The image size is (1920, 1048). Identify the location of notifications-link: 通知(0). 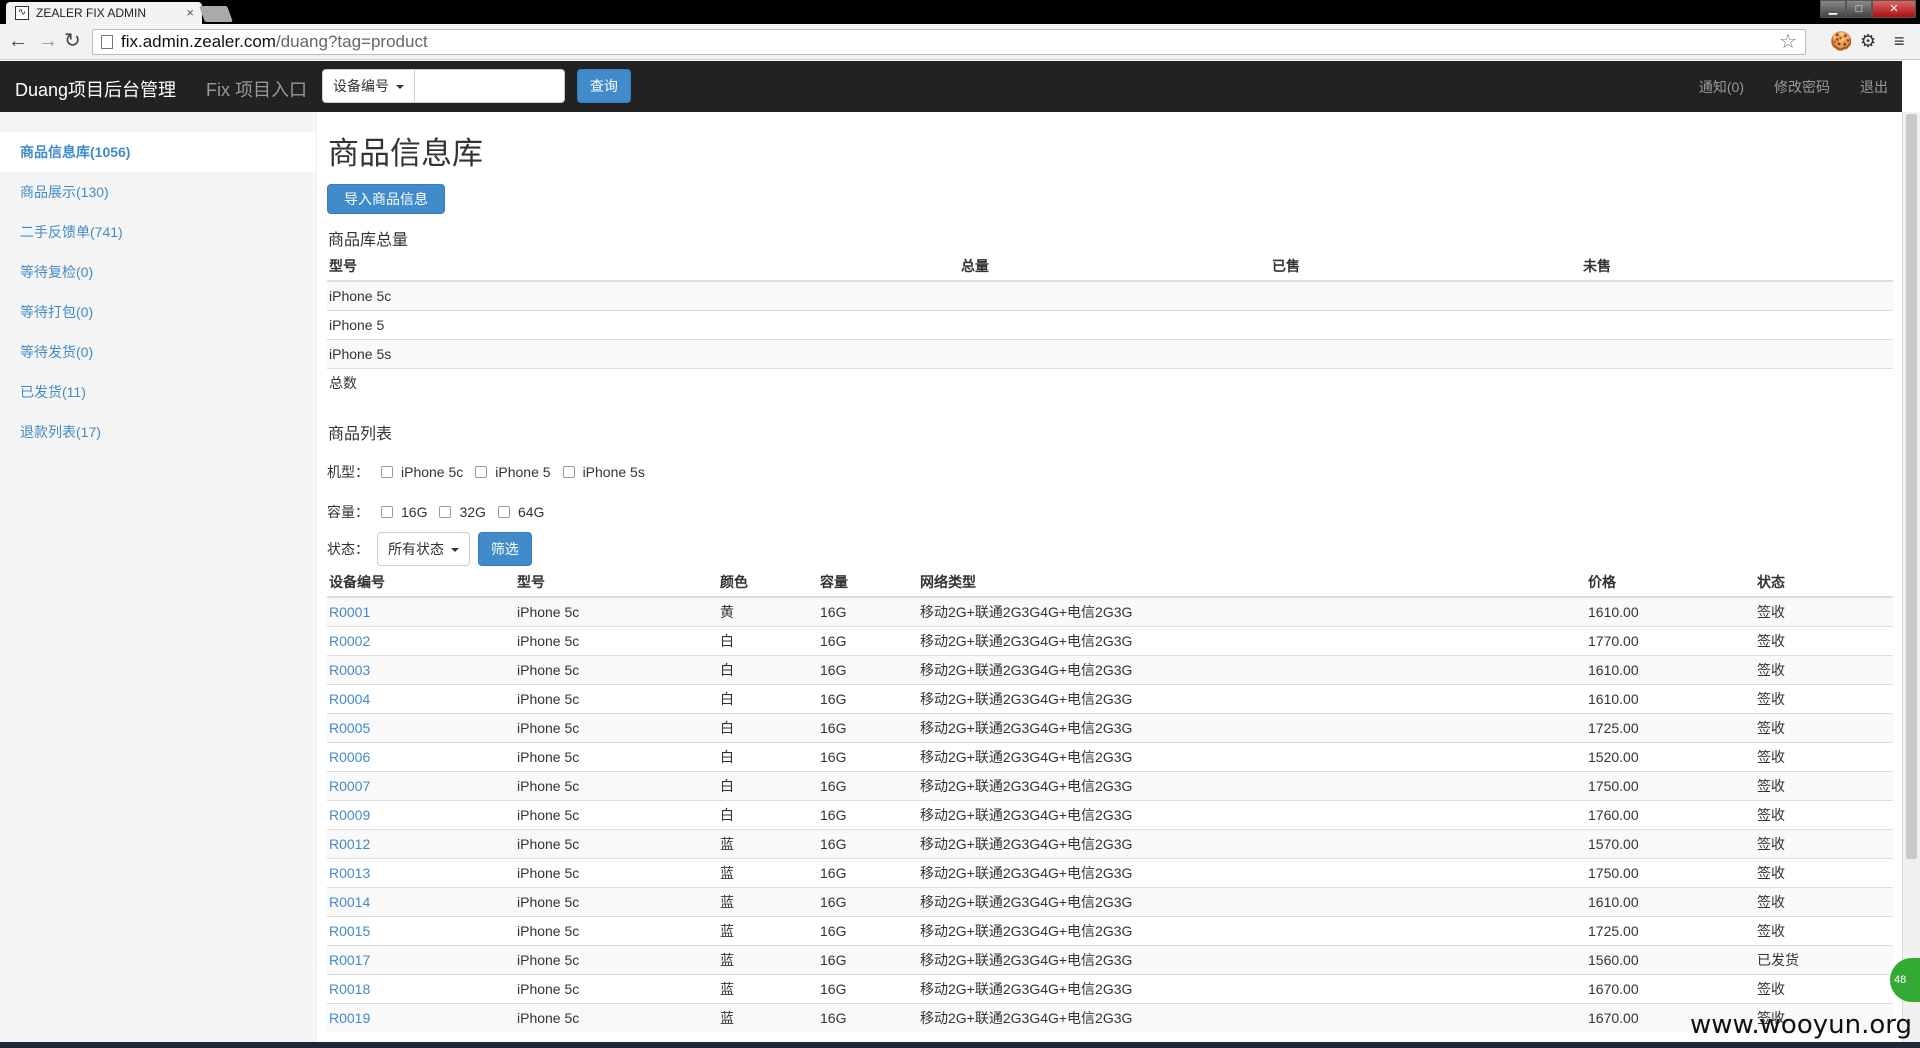
(1721, 87).